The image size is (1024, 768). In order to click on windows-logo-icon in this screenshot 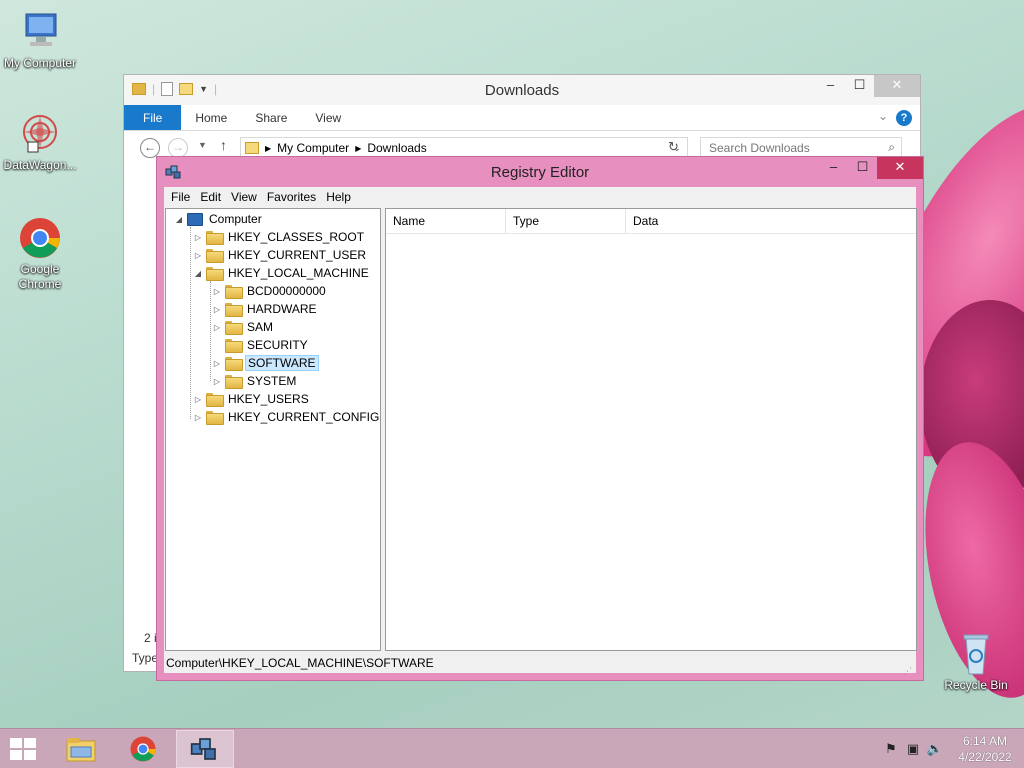, I will do `click(16, 743)`.